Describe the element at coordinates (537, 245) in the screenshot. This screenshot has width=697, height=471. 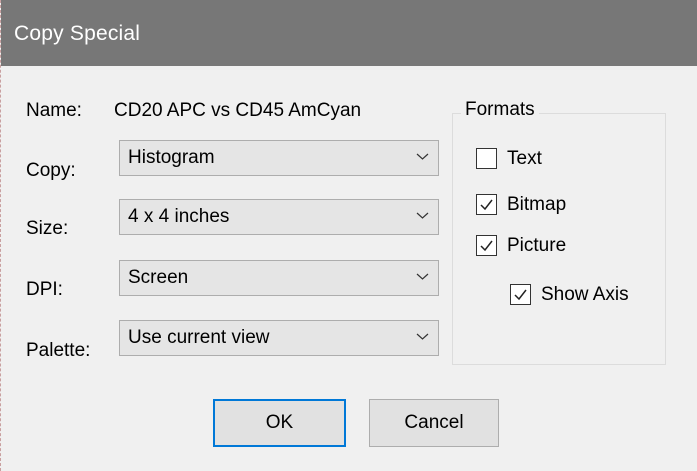
I see `picture-checkbox-label: Picture` at that location.